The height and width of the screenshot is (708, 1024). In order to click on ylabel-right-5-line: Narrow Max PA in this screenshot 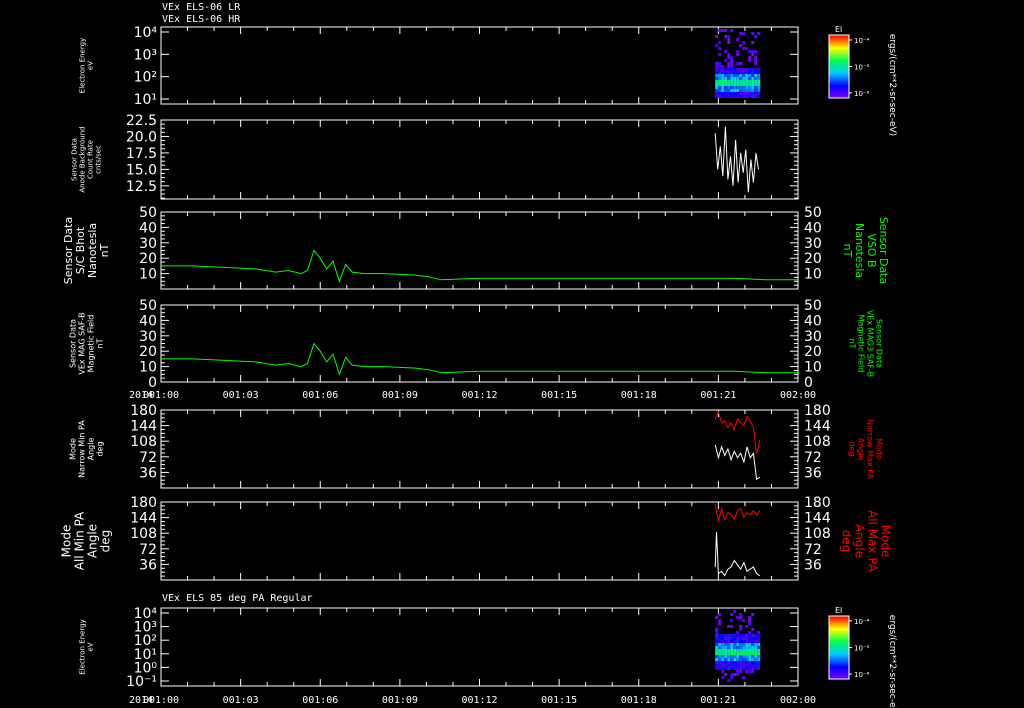, I will do `click(870, 449)`.